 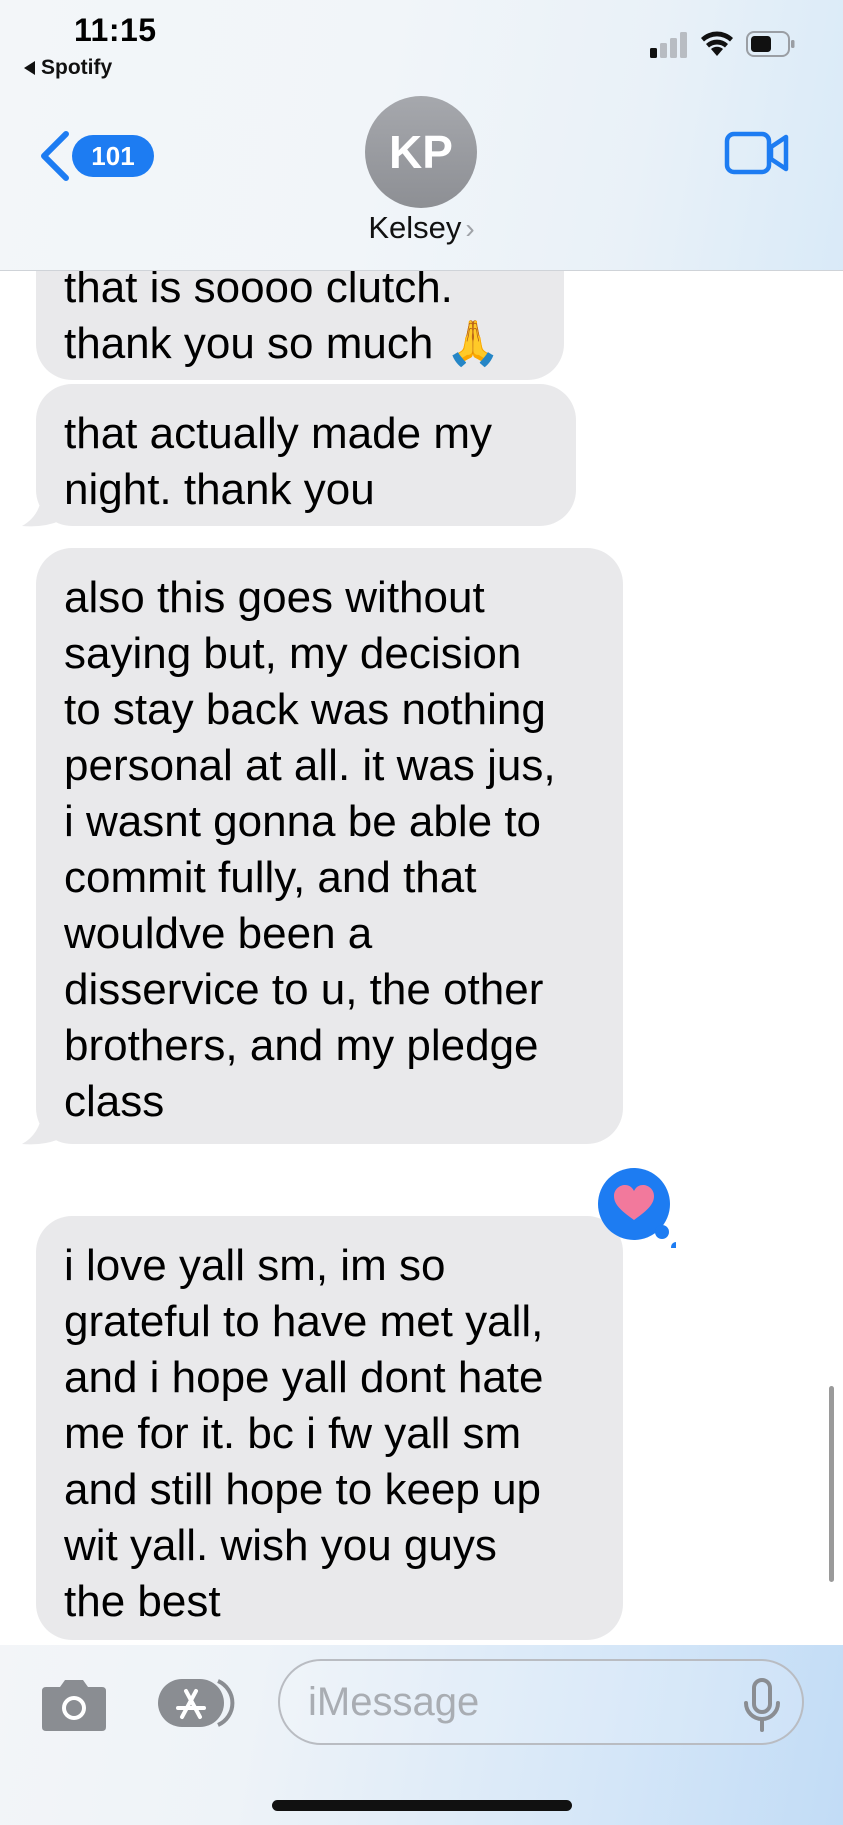 I want to click on input-bar: iMessage, so click(x=421, y=1735).